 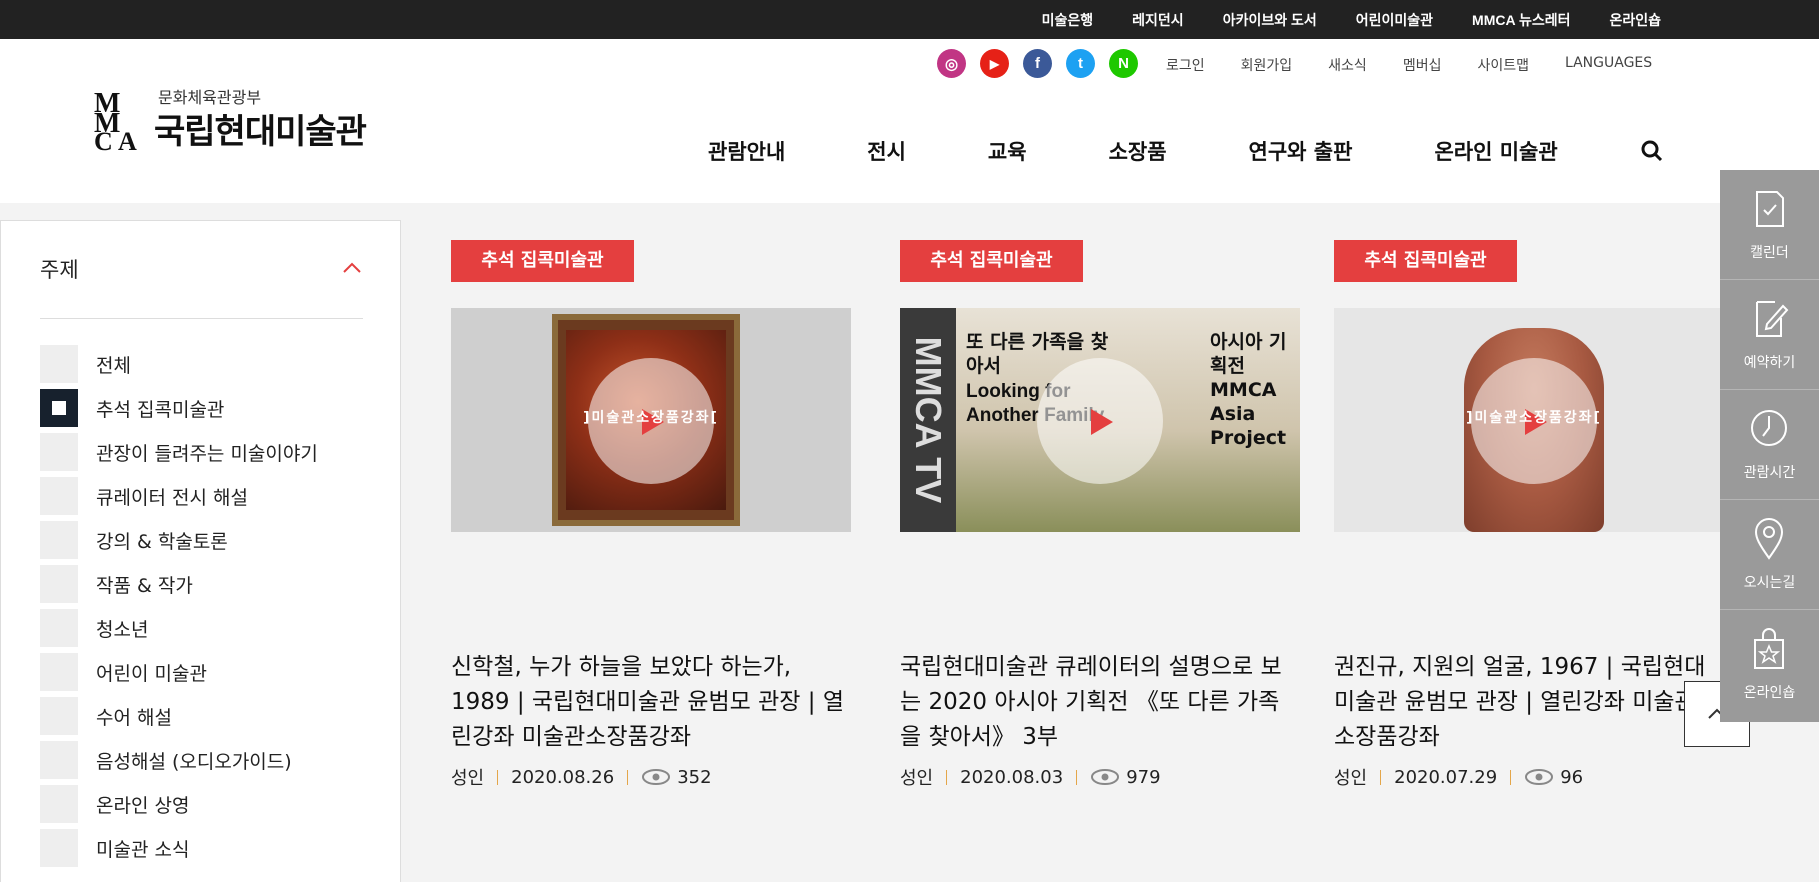 I want to click on audience-label: 성인, so click(x=917, y=778).